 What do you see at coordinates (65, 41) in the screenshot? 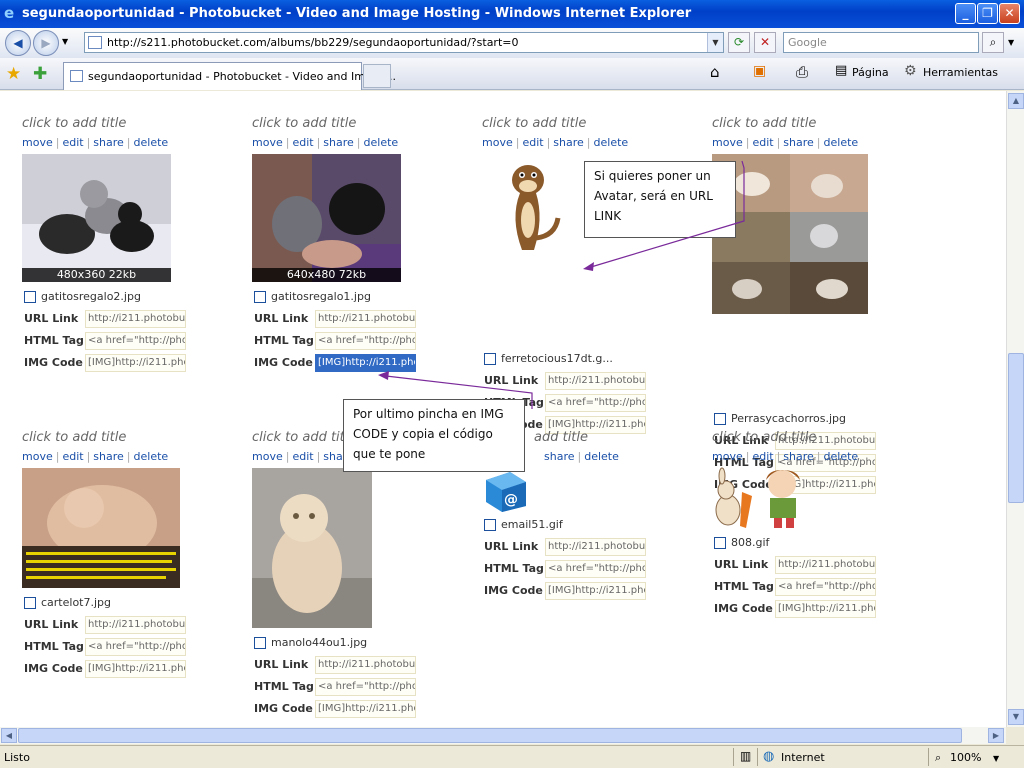
I see `history-dropdown-icon: ▼` at bounding box center [65, 41].